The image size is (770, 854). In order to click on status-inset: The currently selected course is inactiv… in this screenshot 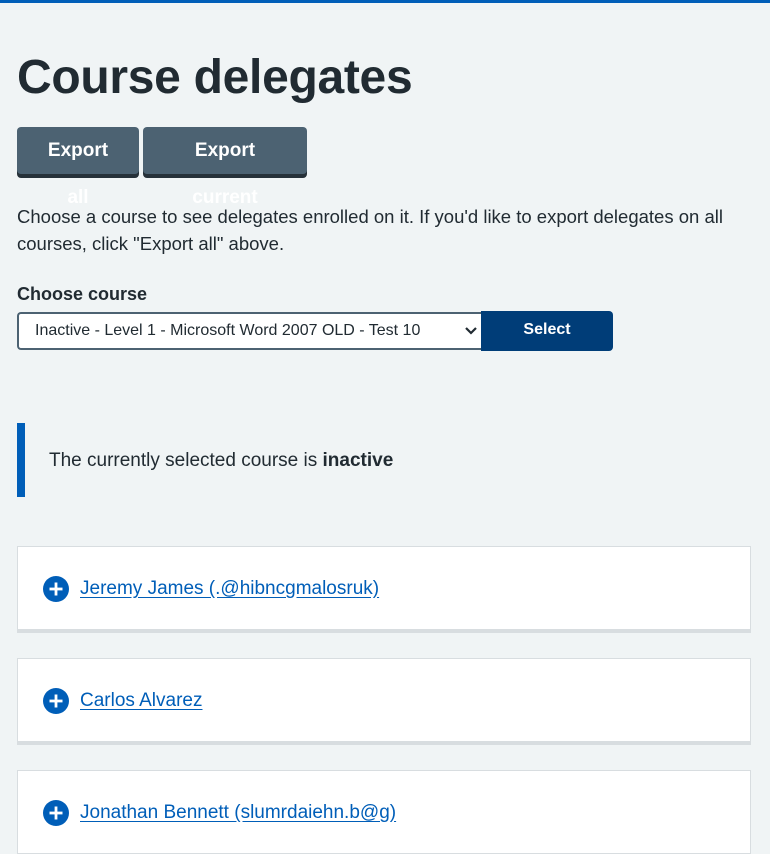, I will do `click(385, 460)`.